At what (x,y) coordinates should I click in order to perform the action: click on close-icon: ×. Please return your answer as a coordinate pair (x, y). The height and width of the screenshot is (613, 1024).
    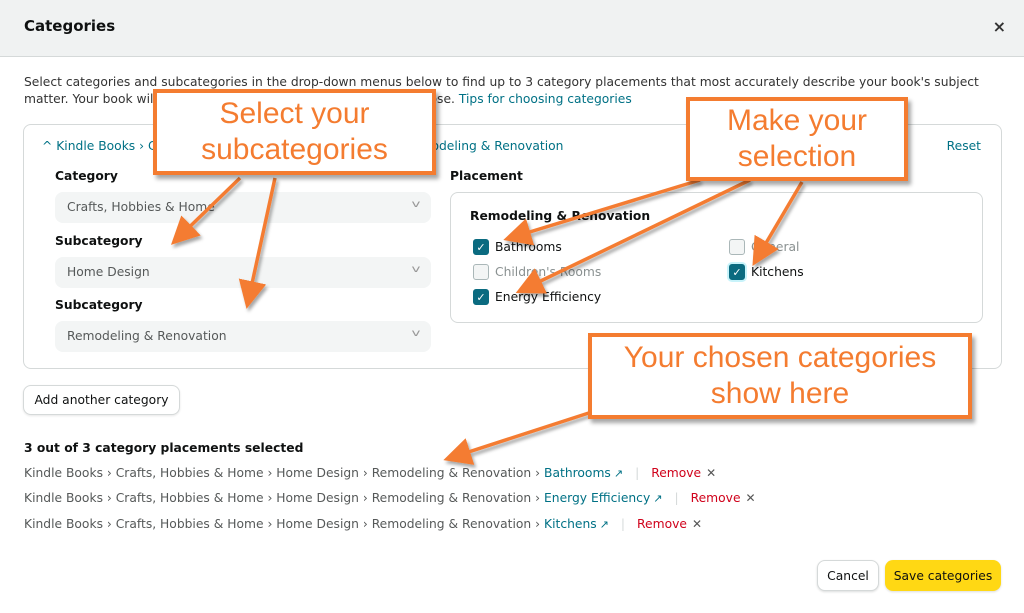
    Looking at the image, I should click on (999, 27).